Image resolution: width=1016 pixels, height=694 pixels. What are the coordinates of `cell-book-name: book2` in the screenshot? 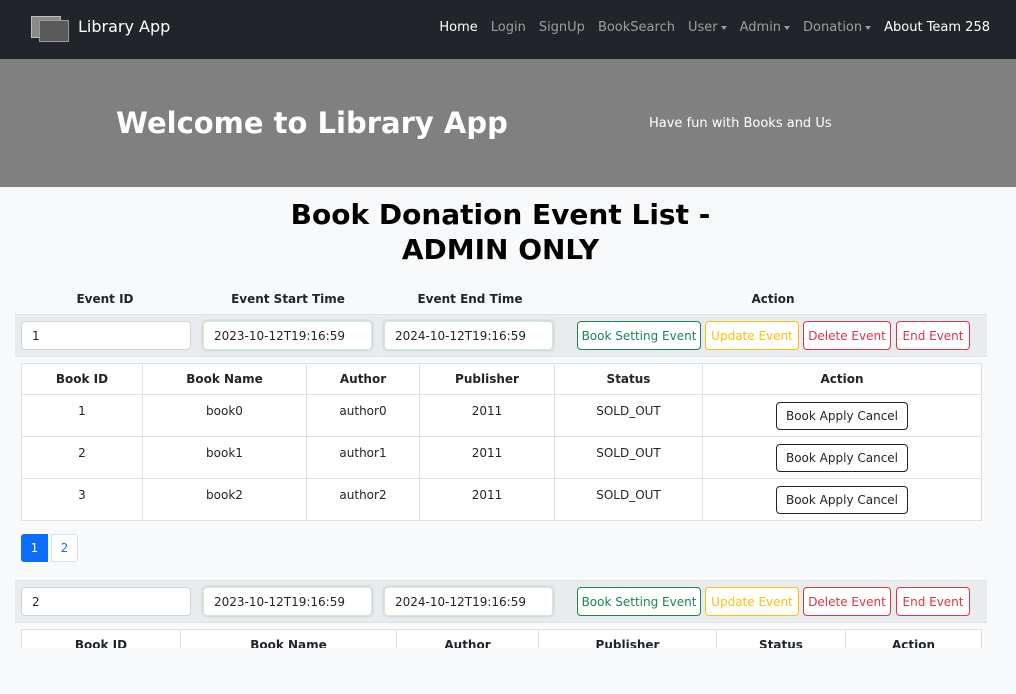 It's located at (224, 499).